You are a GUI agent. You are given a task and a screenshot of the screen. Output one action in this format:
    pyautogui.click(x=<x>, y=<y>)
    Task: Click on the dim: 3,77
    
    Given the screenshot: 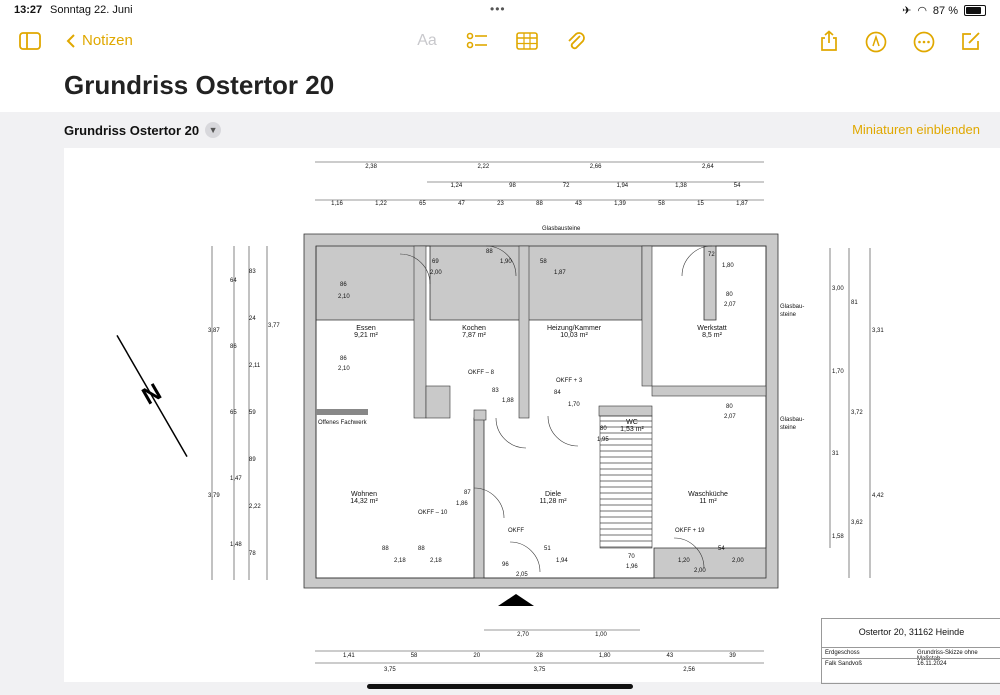 What is the action you would take?
    pyautogui.click(x=274, y=326)
    